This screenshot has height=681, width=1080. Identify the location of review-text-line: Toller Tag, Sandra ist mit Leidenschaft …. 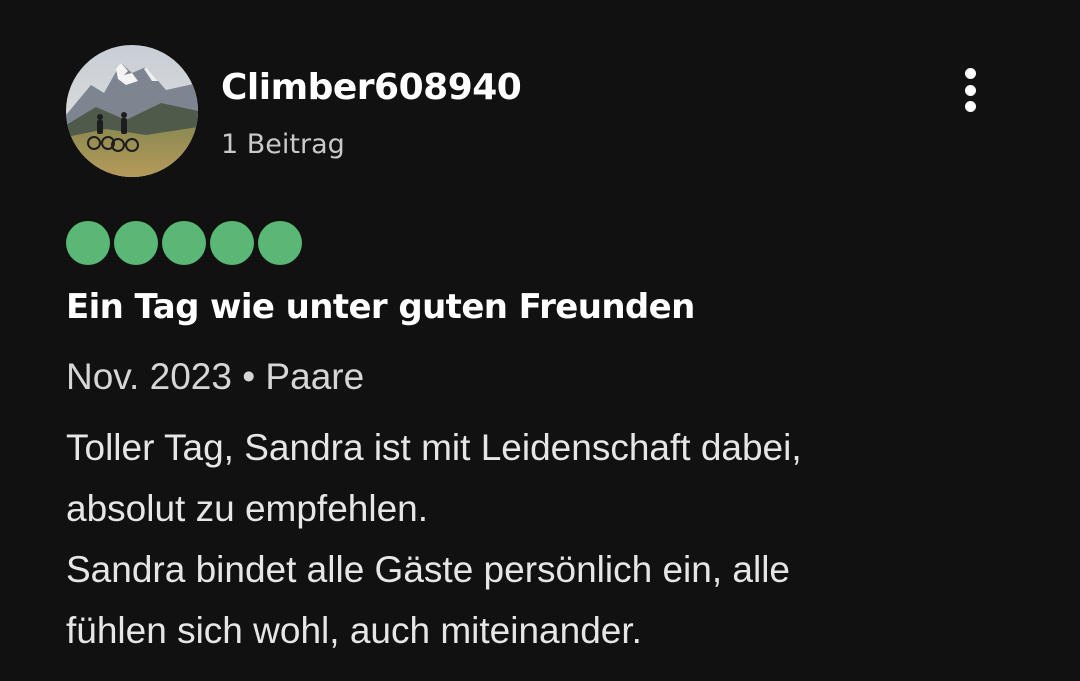
(434, 447).